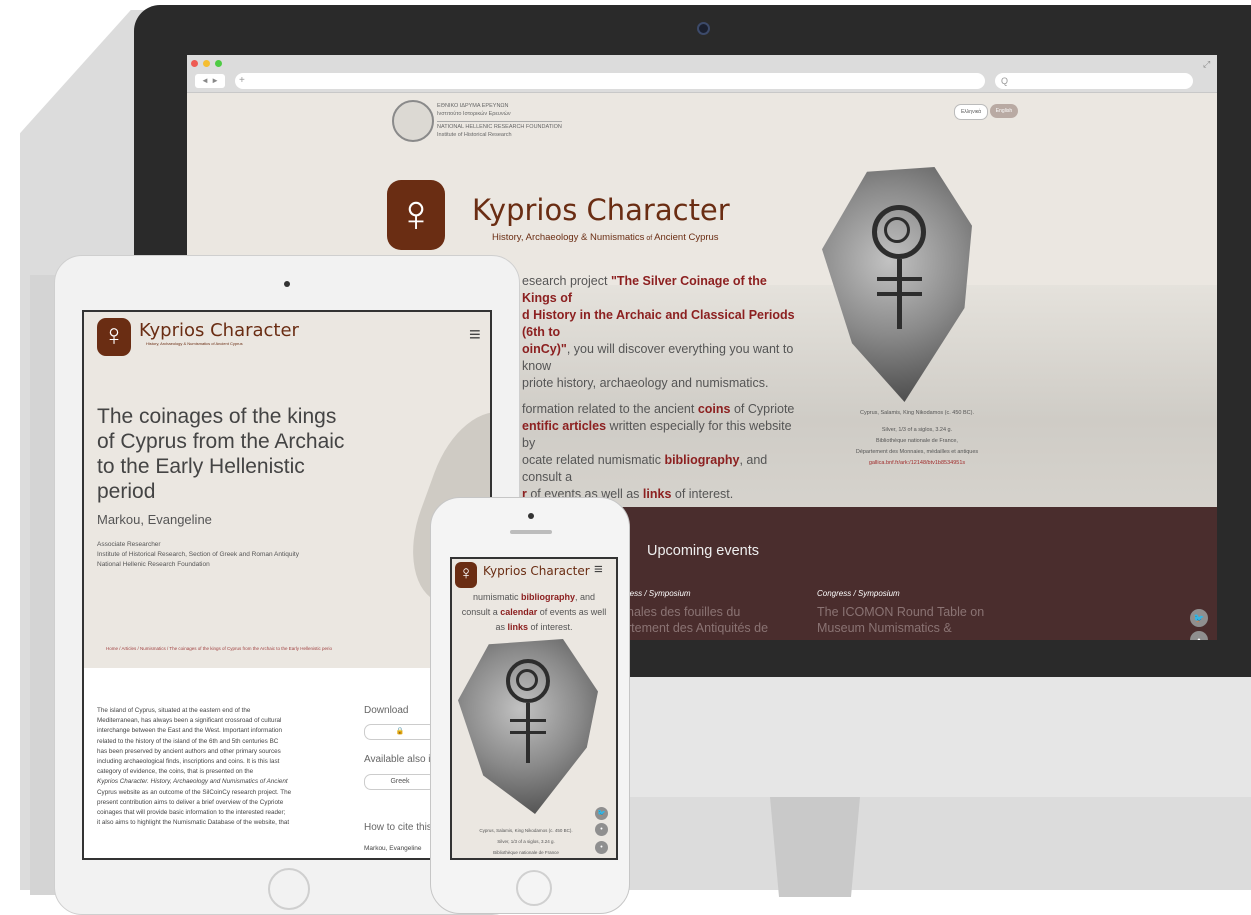 This screenshot has width=1251, height=915. Describe the element at coordinates (1199, 635) in the screenshot. I see `share-icon: •` at that location.